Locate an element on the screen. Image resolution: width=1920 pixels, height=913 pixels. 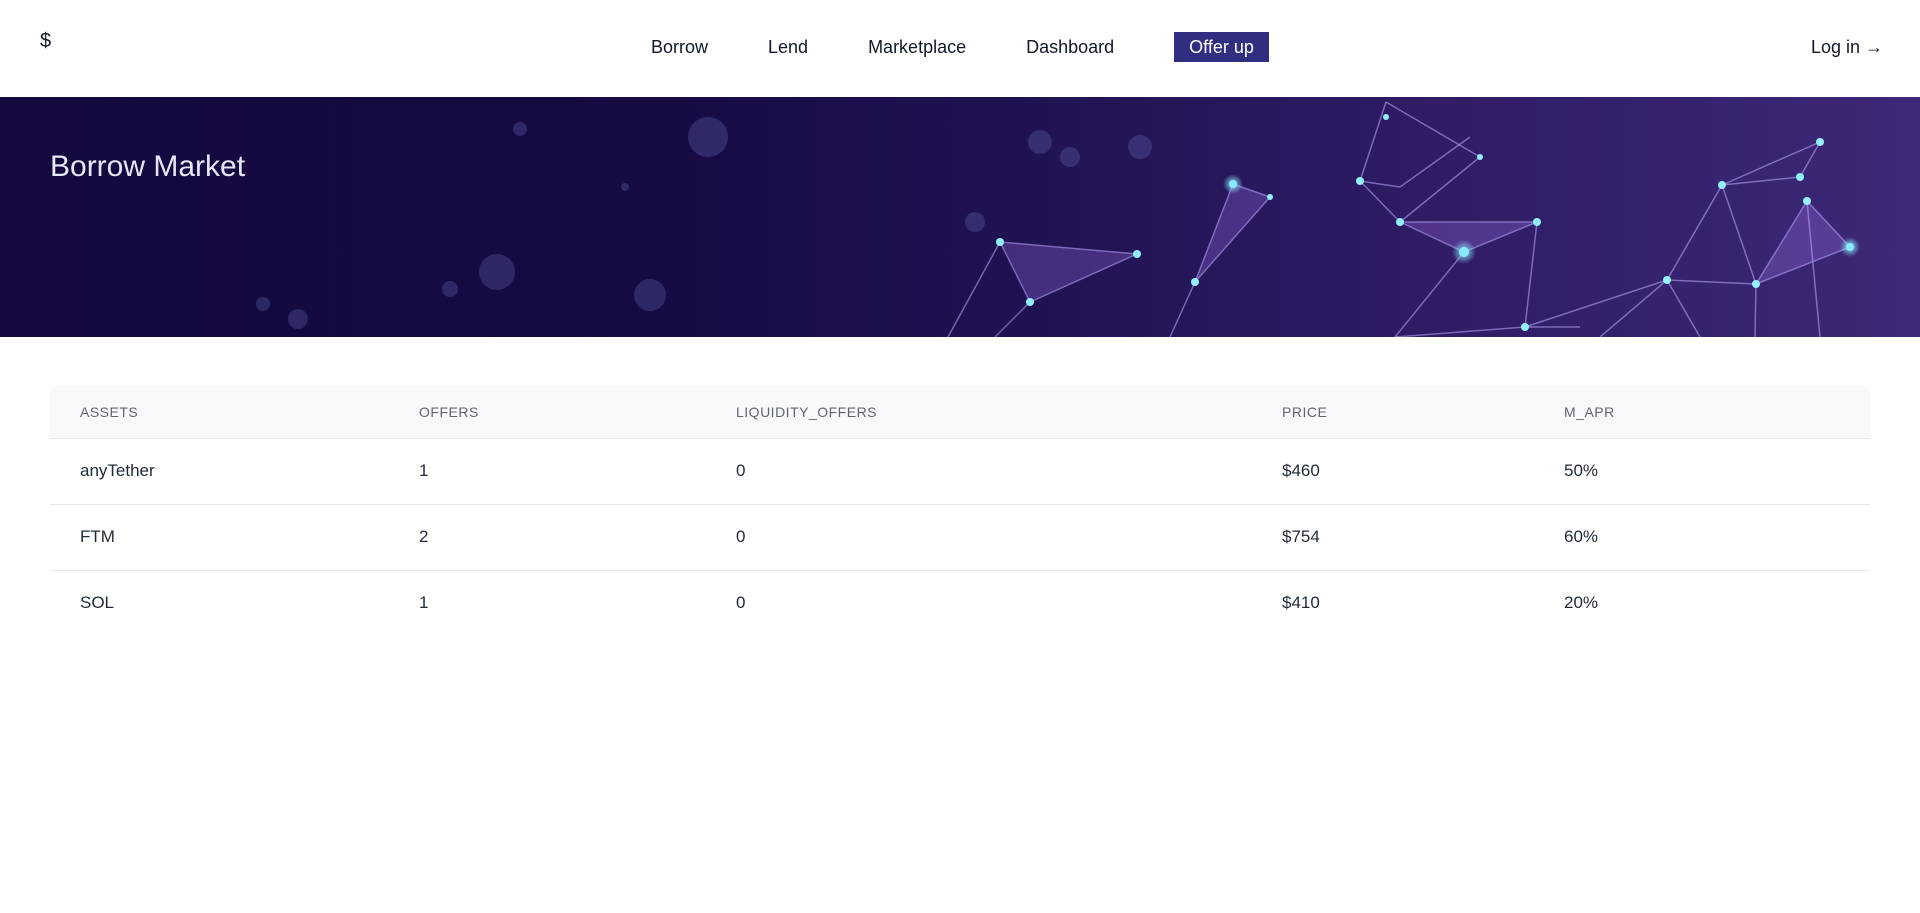
table-row: anyTether 1 0 $460 50% is located at coordinates (960, 471).